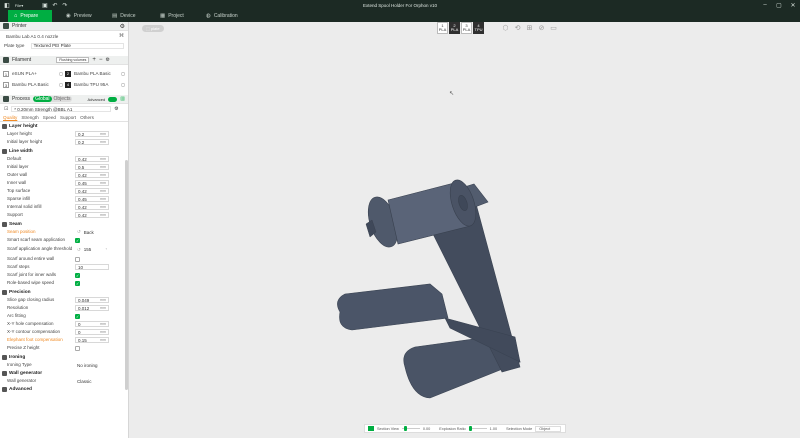 This screenshot has height=438, width=800. Describe the element at coordinates (42, 99) in the screenshot. I see `global-toggle-option: Global` at that location.